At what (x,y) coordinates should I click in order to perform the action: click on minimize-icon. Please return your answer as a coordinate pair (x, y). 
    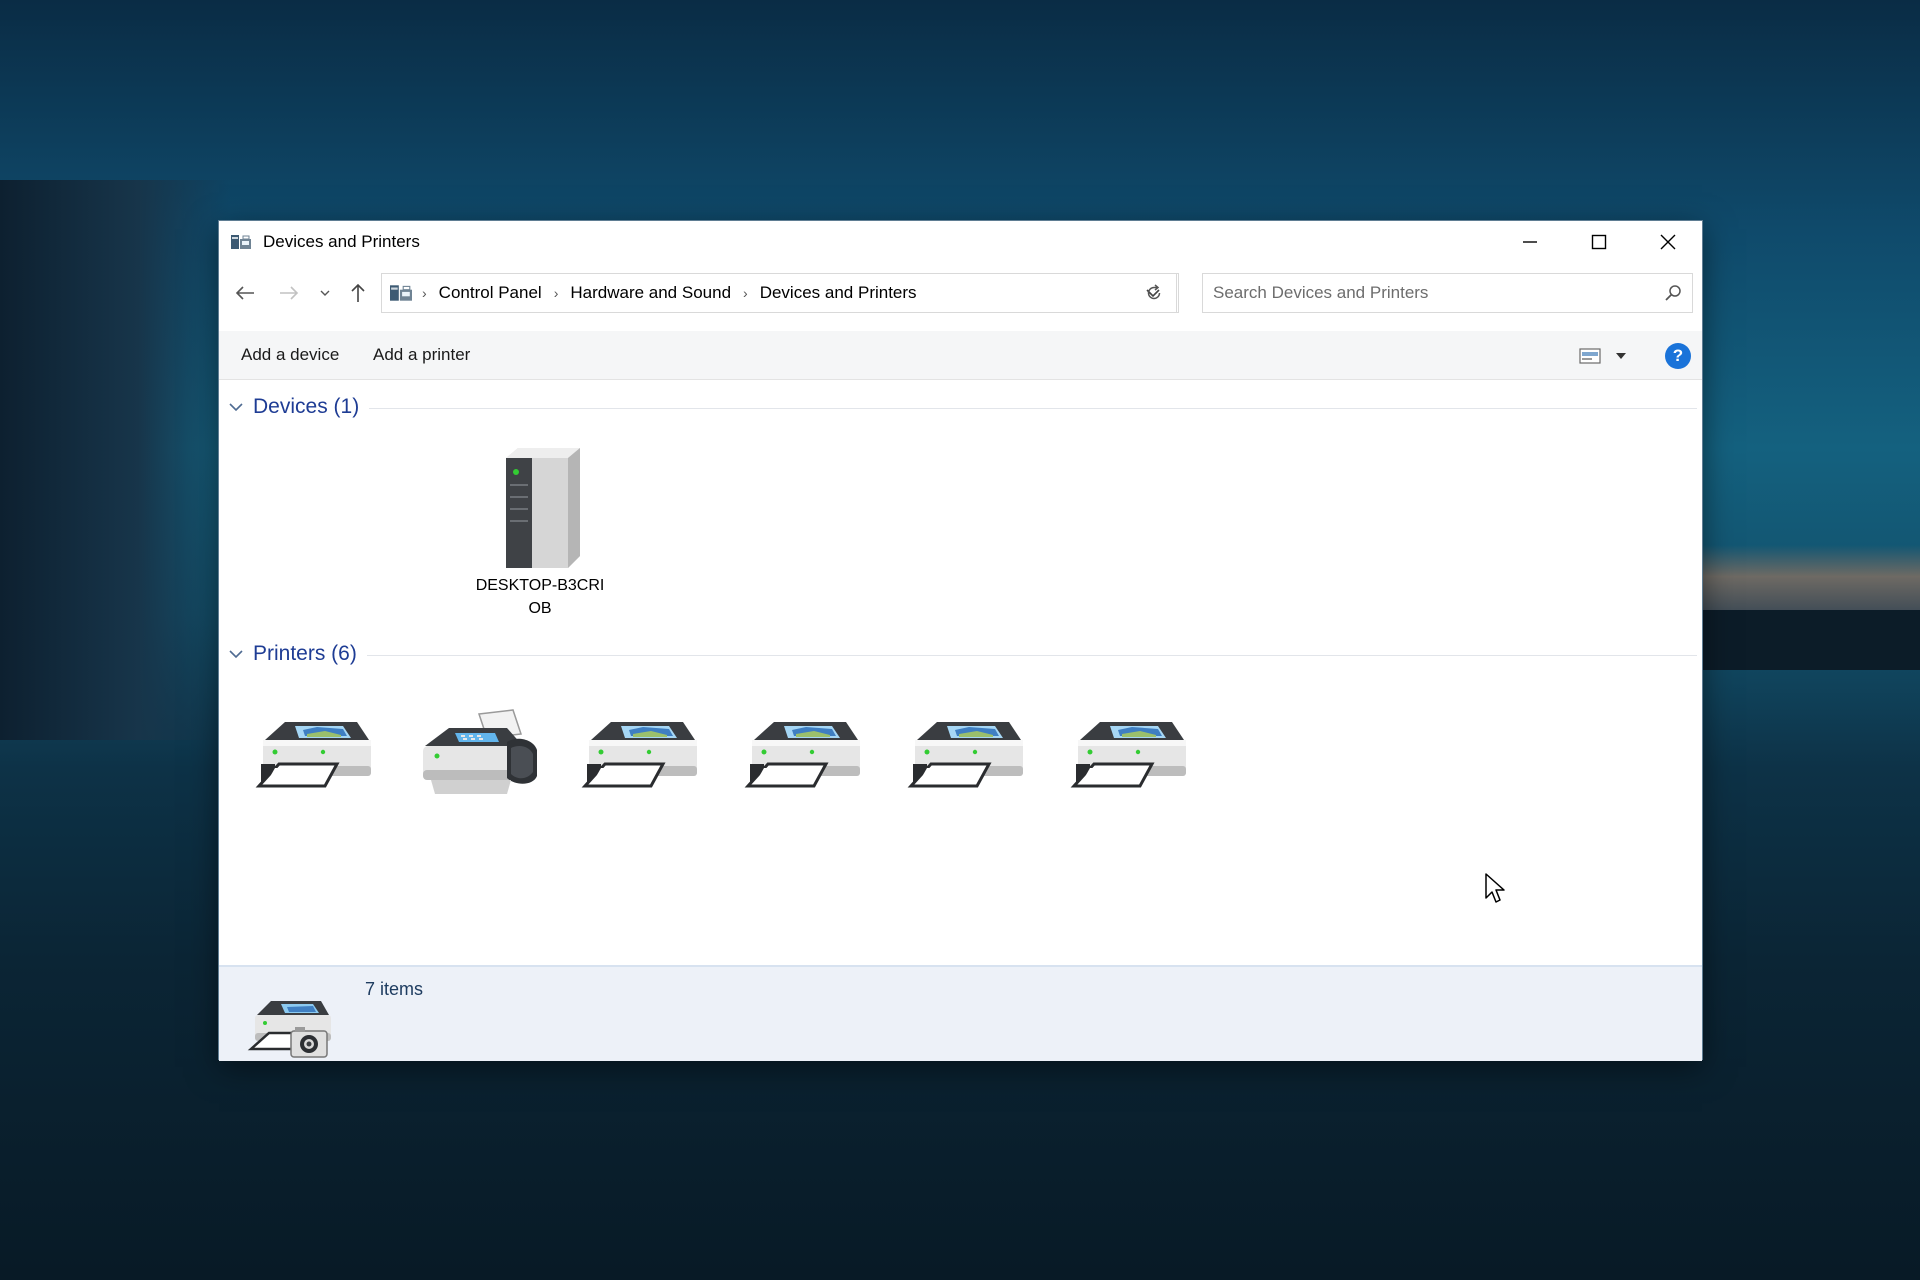
    Looking at the image, I should click on (1529, 242).